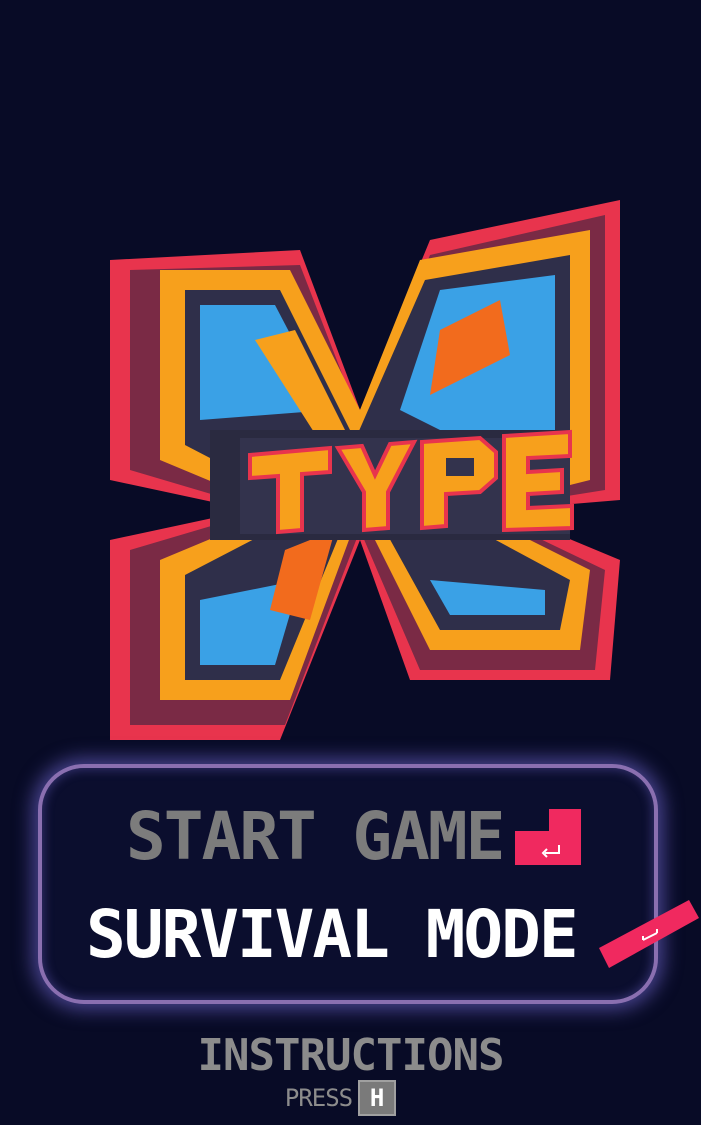  Describe the element at coordinates (332, 934) in the screenshot. I see `survival-mode-label: SURVIVAL MODE` at that location.